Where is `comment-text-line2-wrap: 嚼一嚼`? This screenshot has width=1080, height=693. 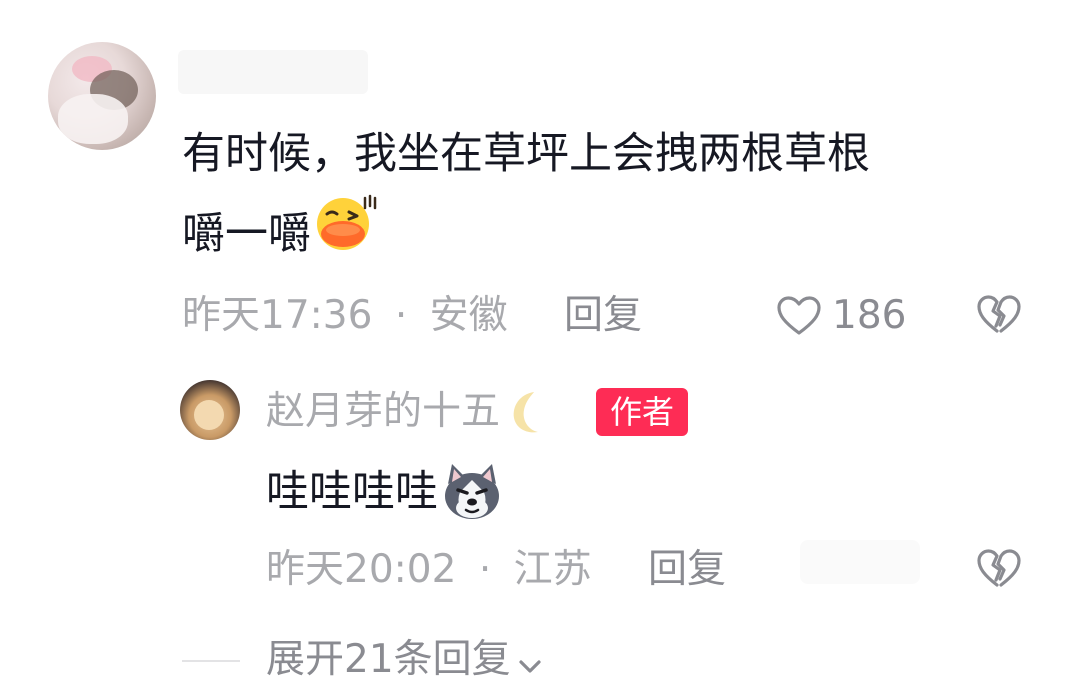 comment-text-line2-wrap: 嚼一嚼 is located at coordinates (612, 234).